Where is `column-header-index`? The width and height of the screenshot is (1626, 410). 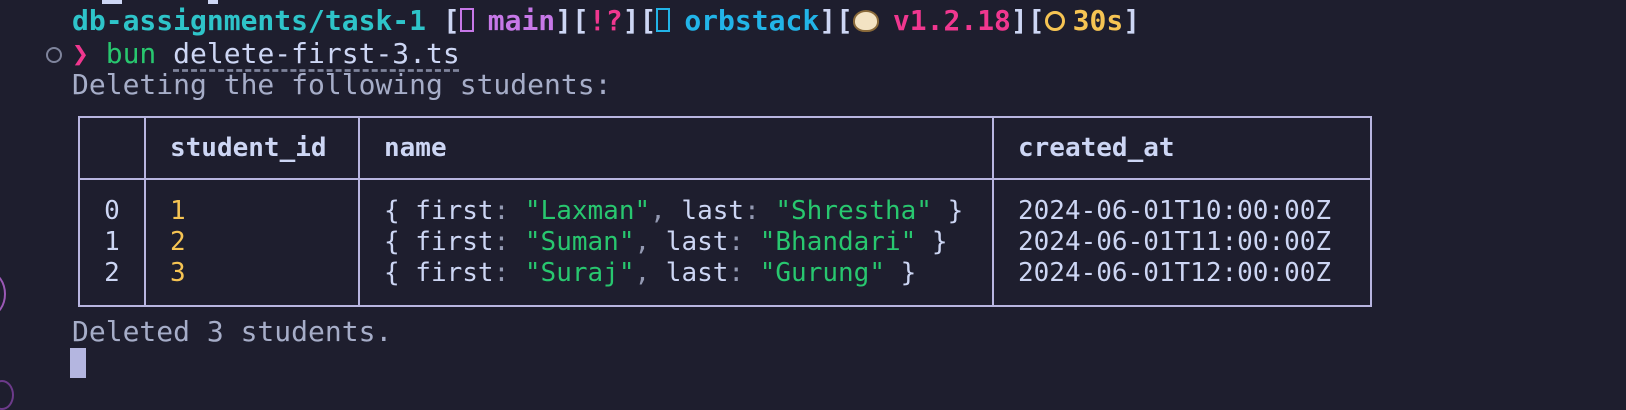 column-header-index is located at coordinates (112, 148).